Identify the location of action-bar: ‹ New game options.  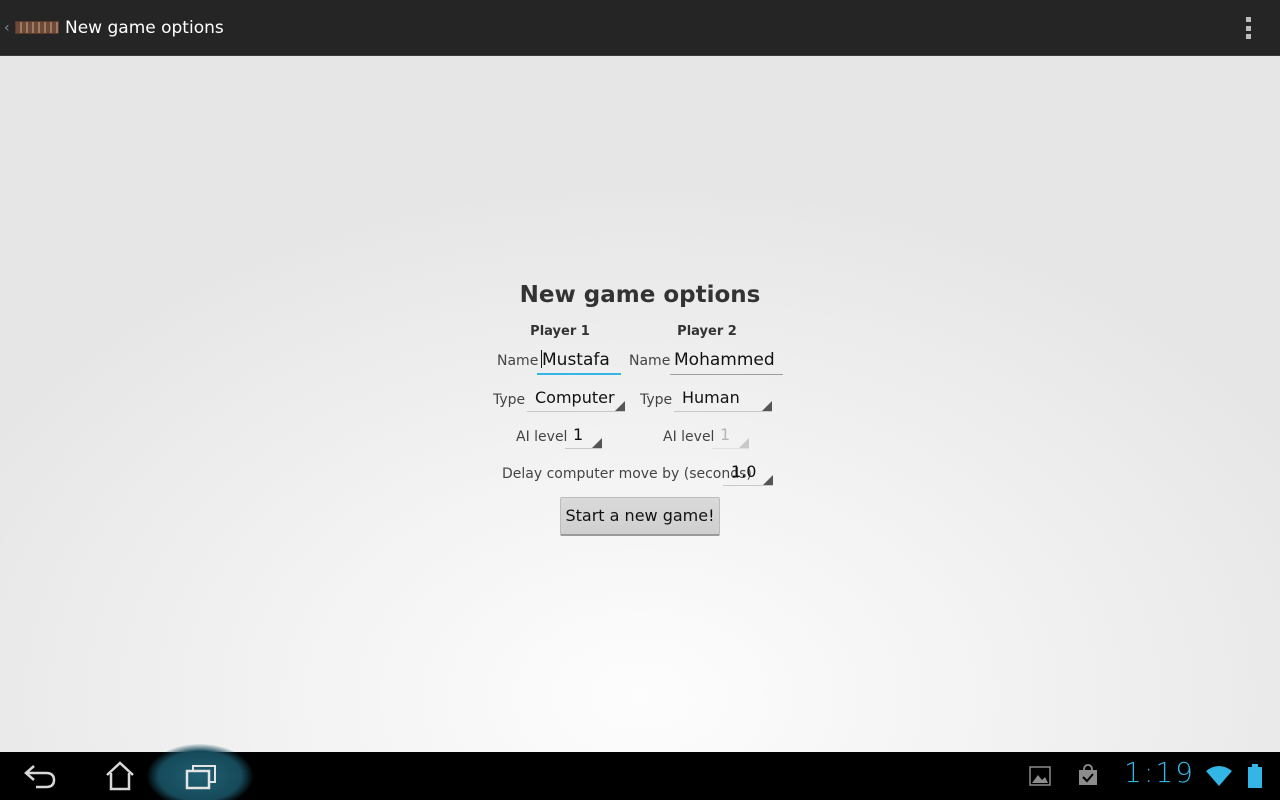
(640, 28).